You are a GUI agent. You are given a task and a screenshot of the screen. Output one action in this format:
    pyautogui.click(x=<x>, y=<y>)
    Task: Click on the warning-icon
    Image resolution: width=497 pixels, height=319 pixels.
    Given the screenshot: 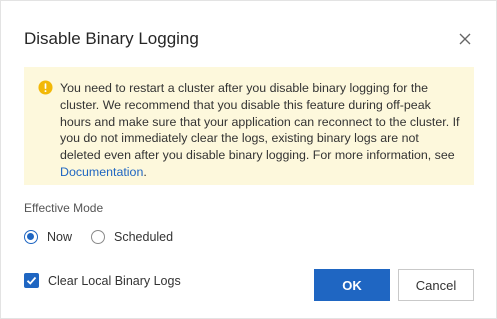 What is the action you would take?
    pyautogui.click(x=45, y=87)
    